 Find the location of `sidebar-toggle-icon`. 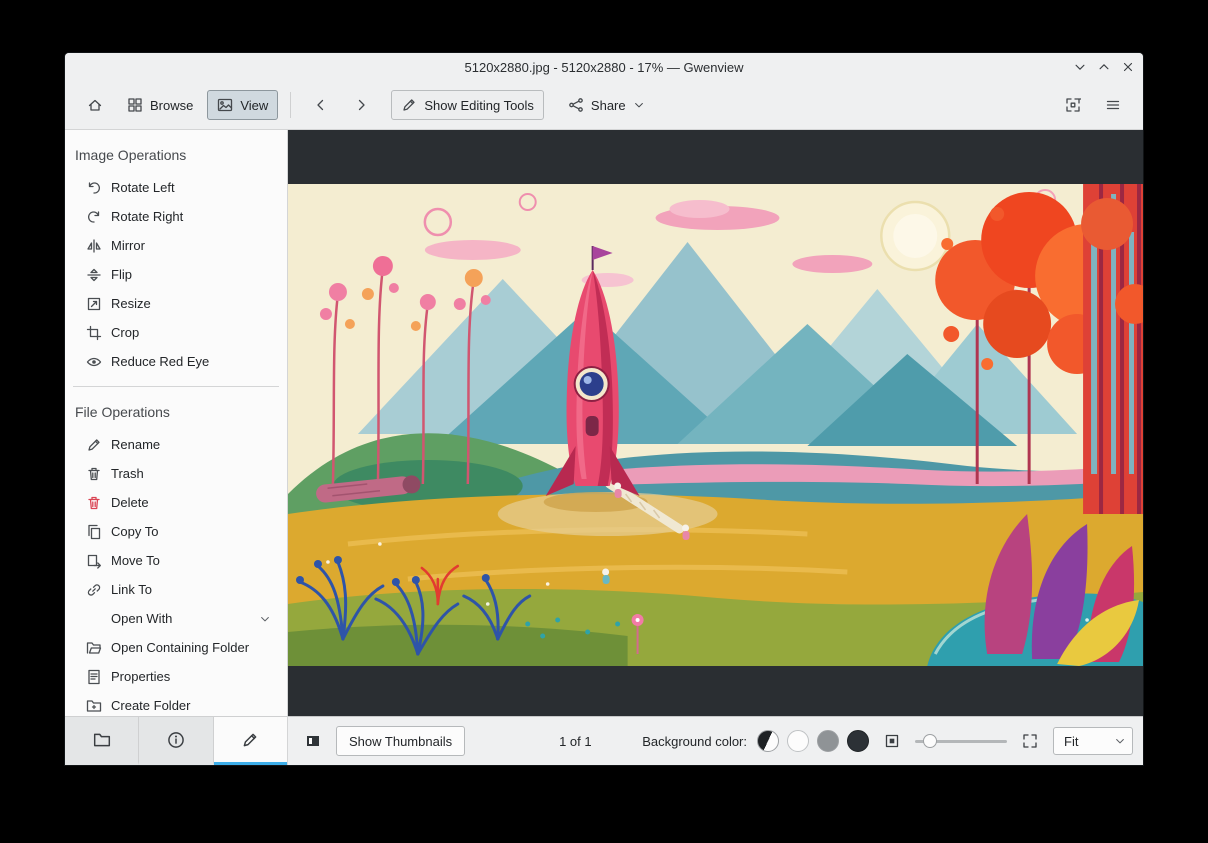

sidebar-toggle-icon is located at coordinates (313, 741).